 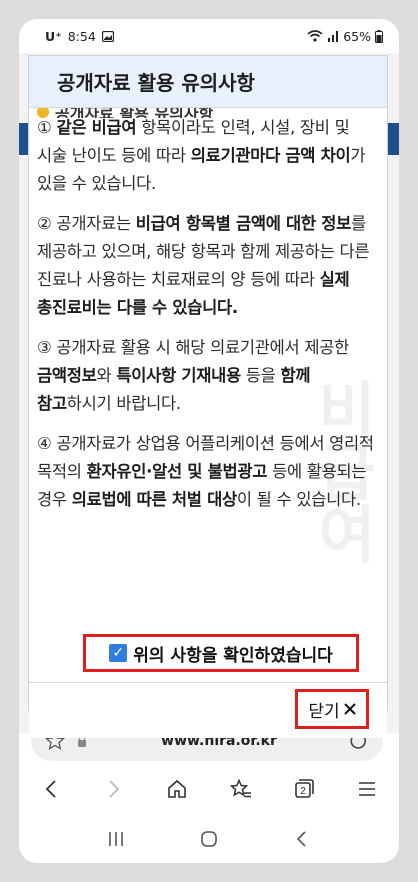 What do you see at coordinates (243, 223) in the screenshot?
I see `emphasized-text: 비급여 항목별 금액에 대한 정보` at bounding box center [243, 223].